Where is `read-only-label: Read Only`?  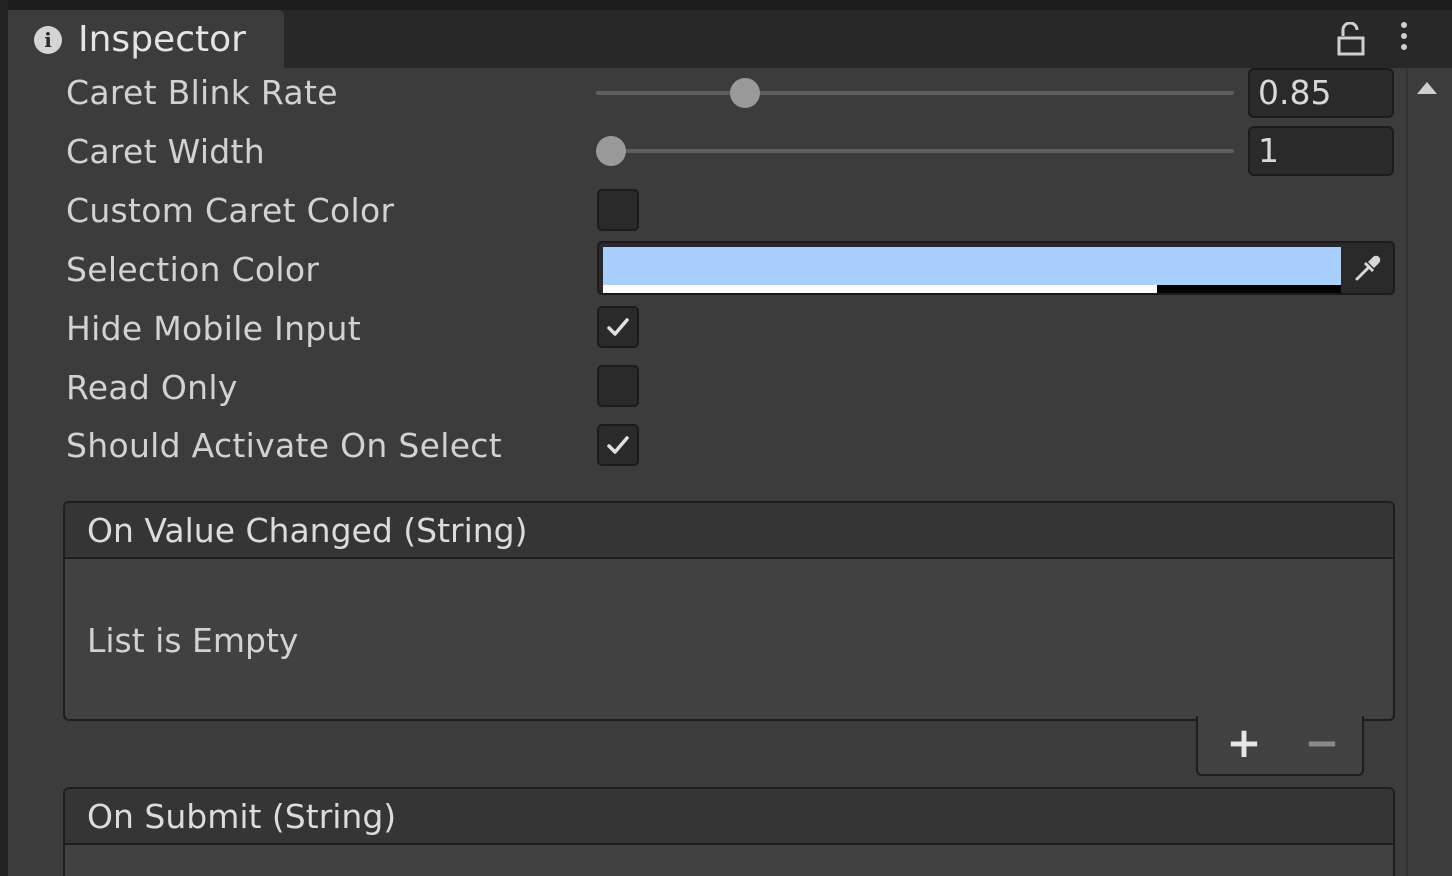 read-only-label: Read Only is located at coordinates (152, 387).